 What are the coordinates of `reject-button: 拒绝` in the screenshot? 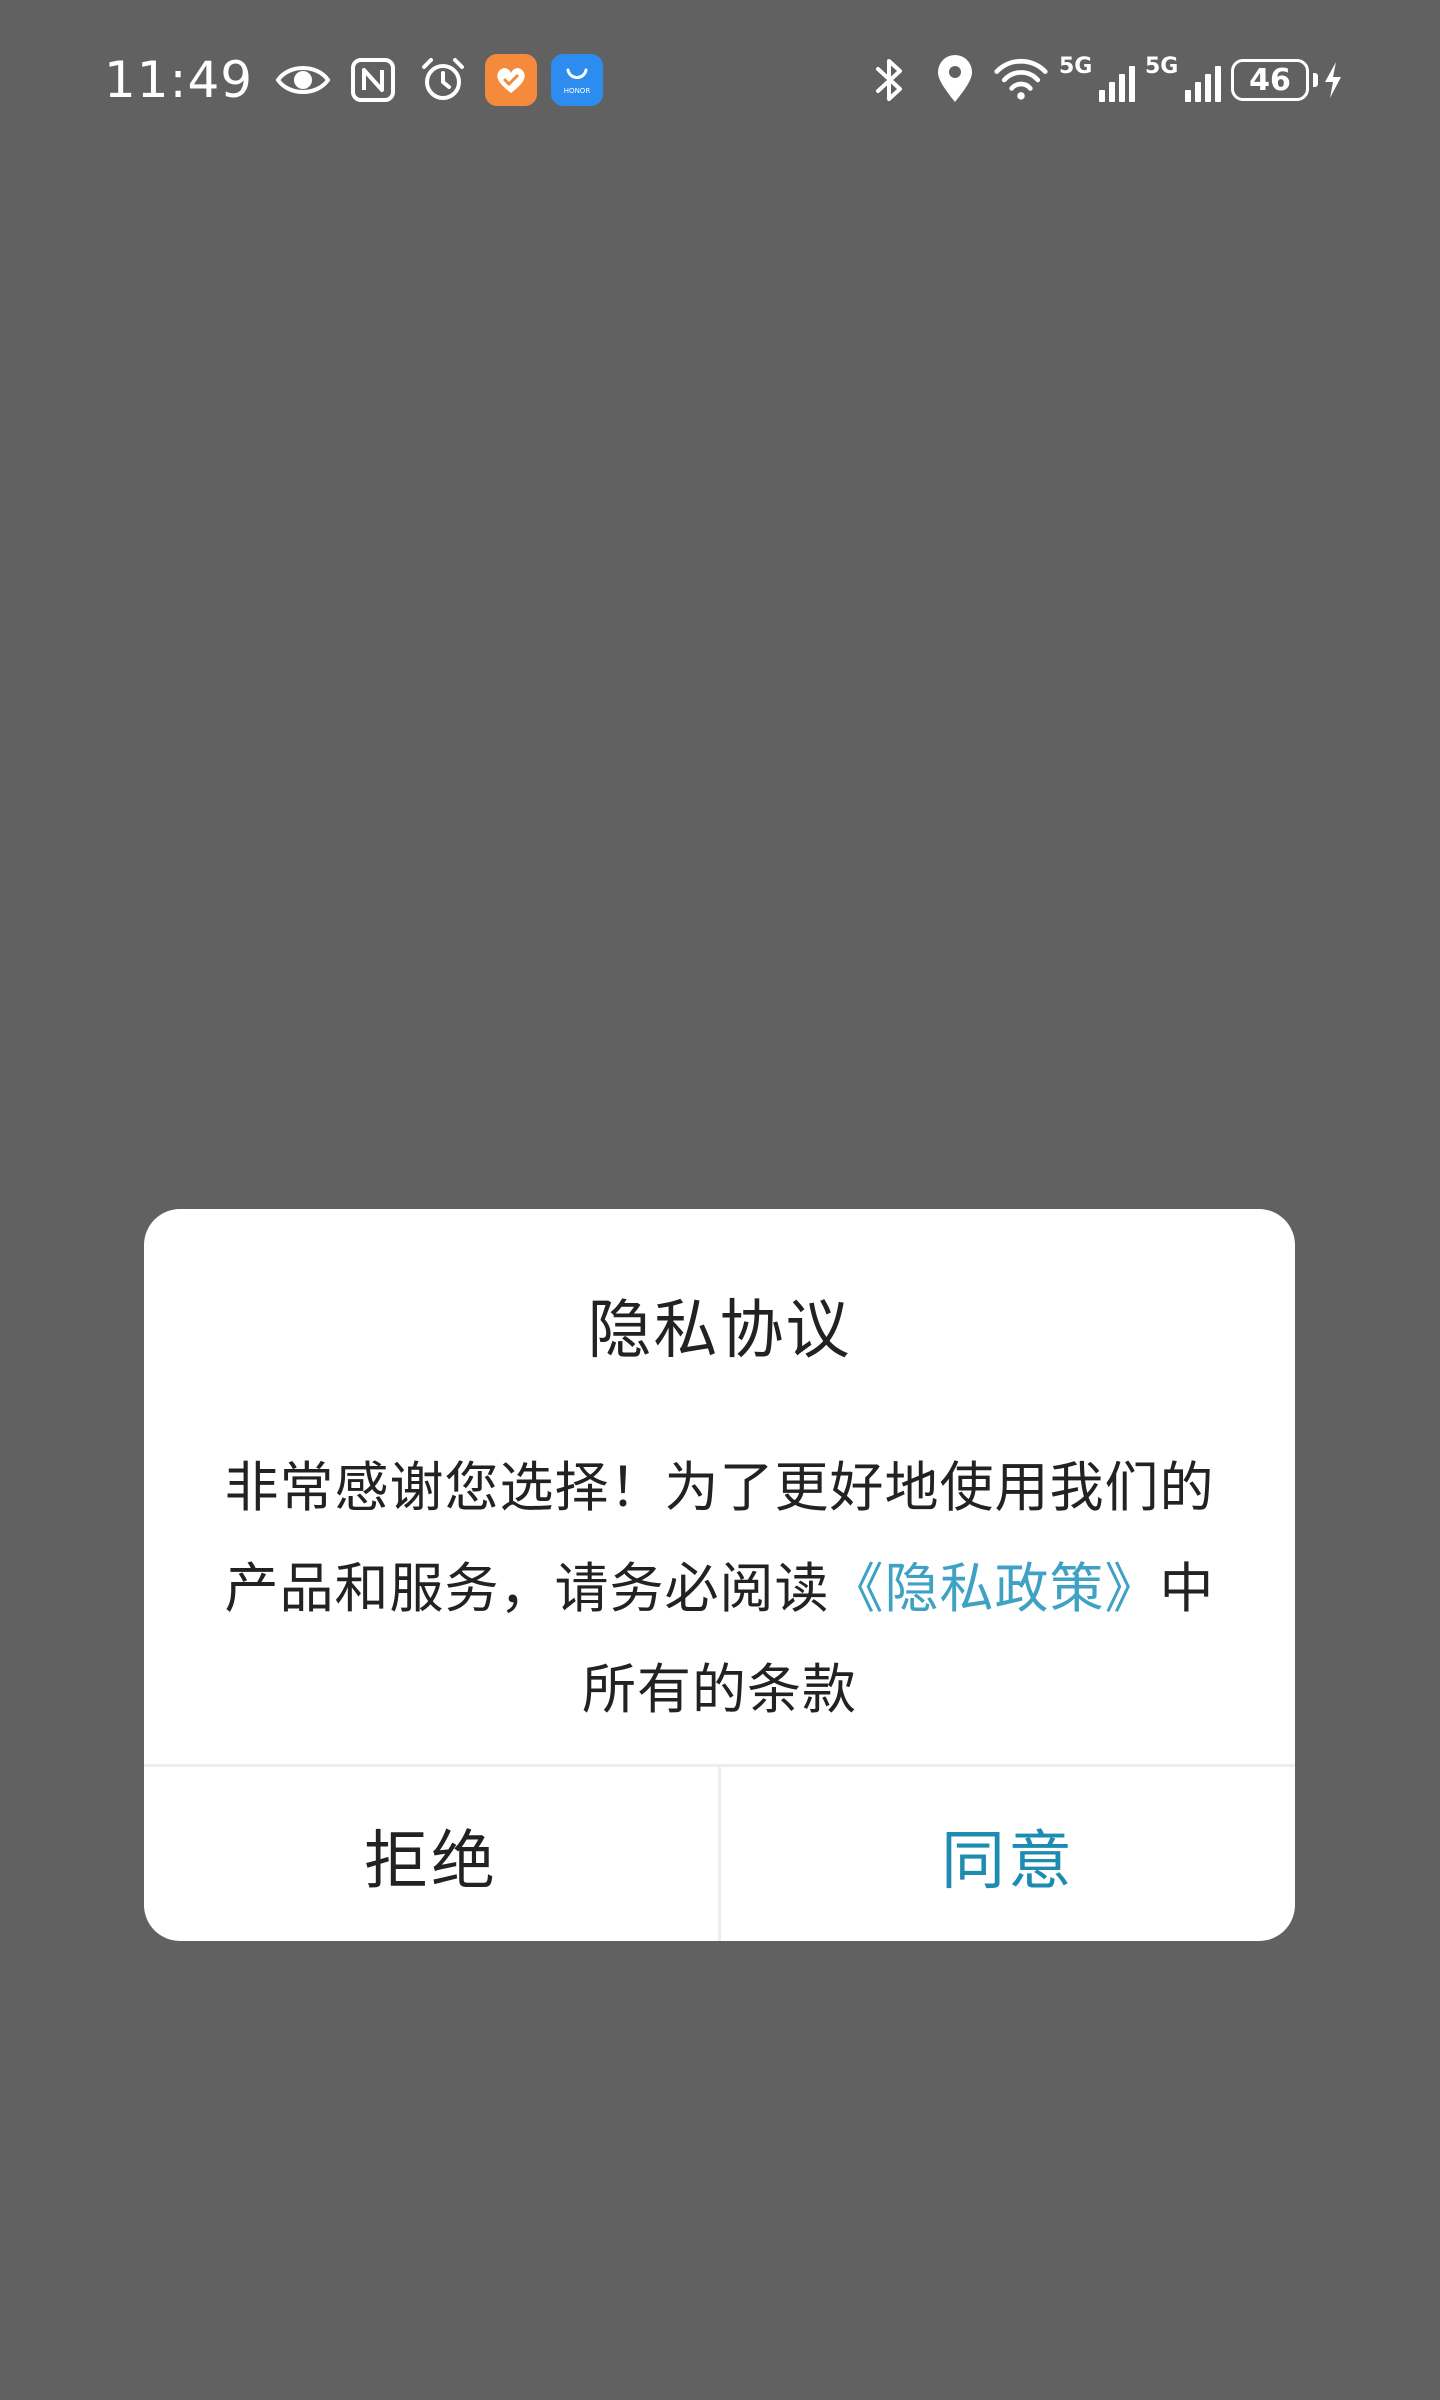 It's located at (432, 1854).